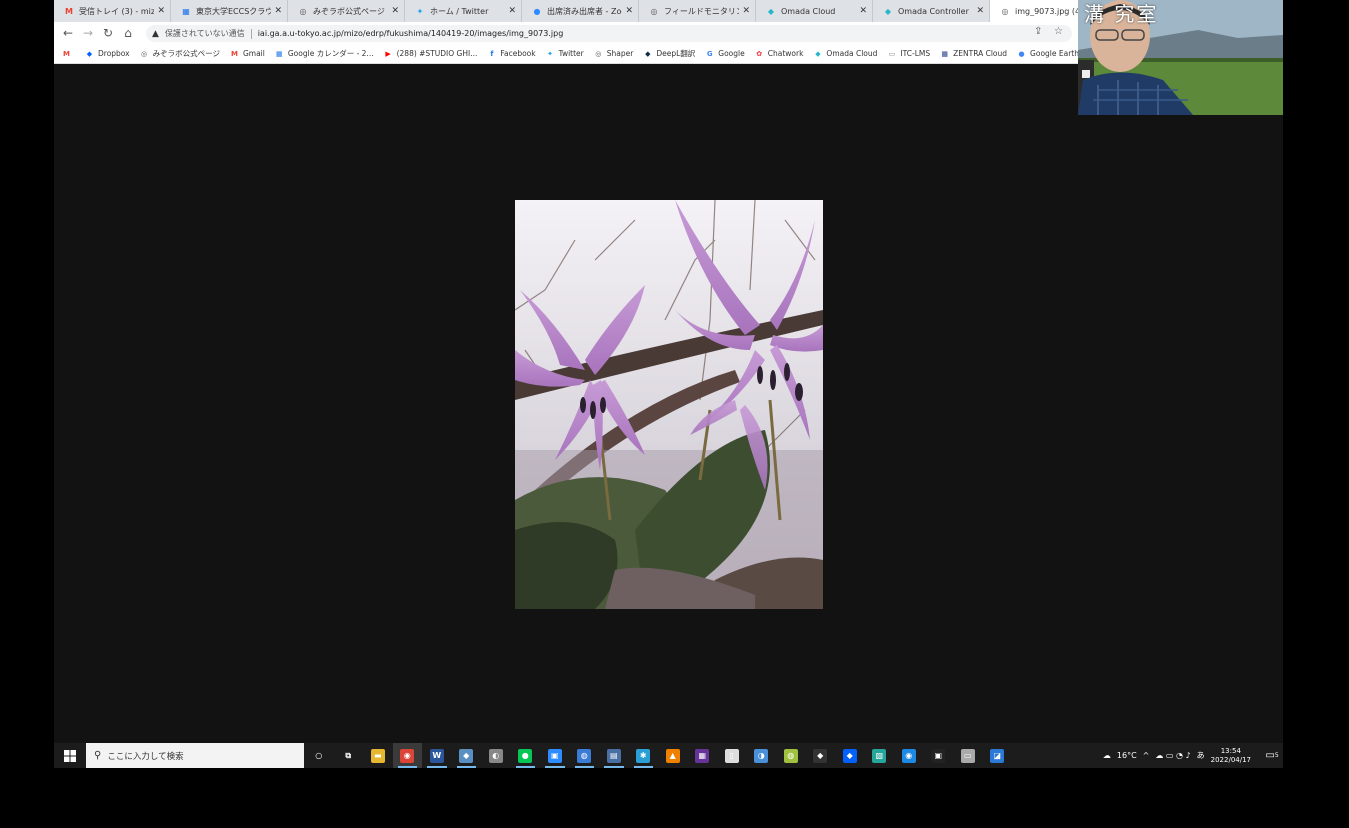  What do you see at coordinates (931, 11) in the screenshot?
I see `browser-tab: ◆ Omada Controller ✕` at bounding box center [931, 11].